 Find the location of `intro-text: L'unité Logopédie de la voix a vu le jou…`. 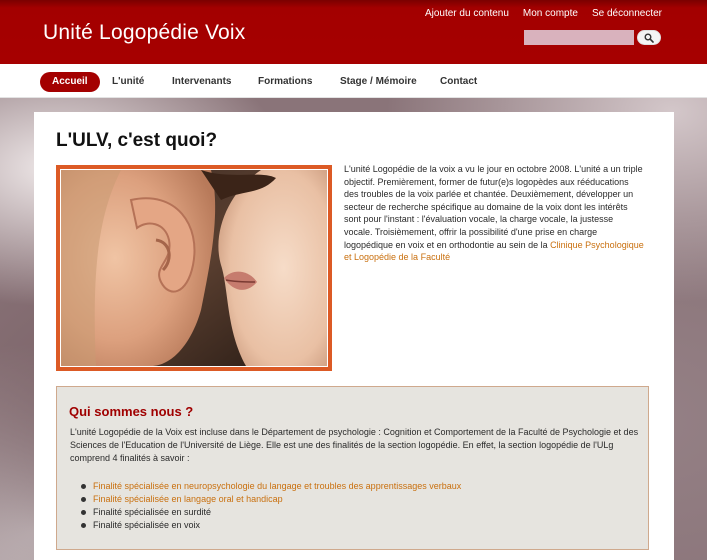

intro-text: L'unité Logopédie de la voix a vu le jou… is located at coordinates (493, 207).